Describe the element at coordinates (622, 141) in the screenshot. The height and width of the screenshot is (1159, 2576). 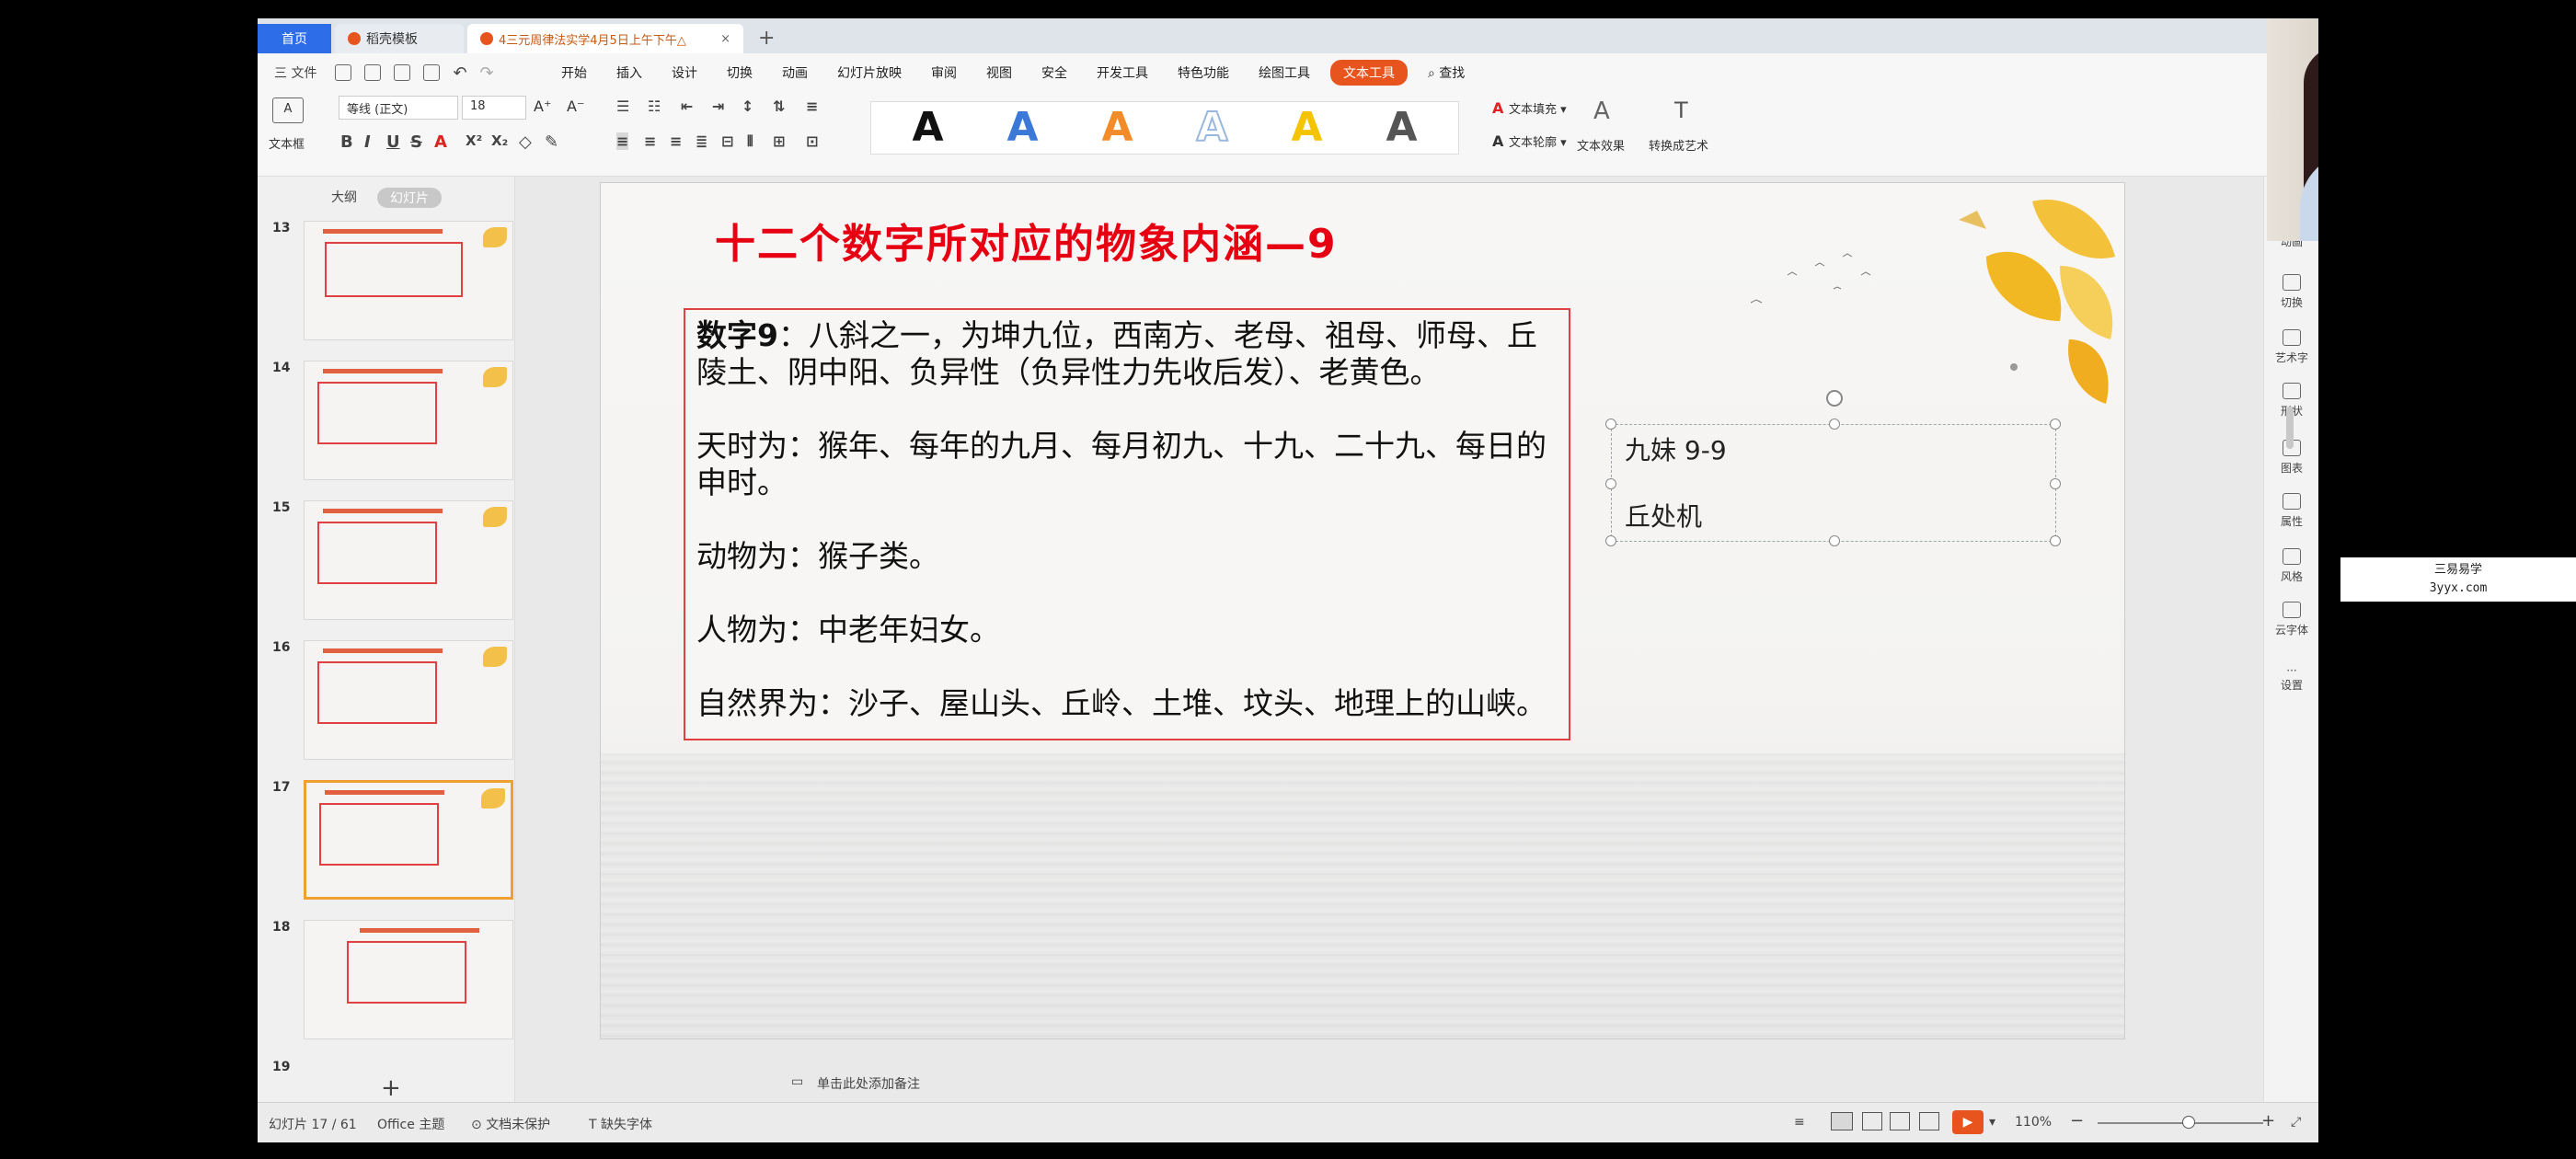
I see `align-left-icon: ≡` at that location.